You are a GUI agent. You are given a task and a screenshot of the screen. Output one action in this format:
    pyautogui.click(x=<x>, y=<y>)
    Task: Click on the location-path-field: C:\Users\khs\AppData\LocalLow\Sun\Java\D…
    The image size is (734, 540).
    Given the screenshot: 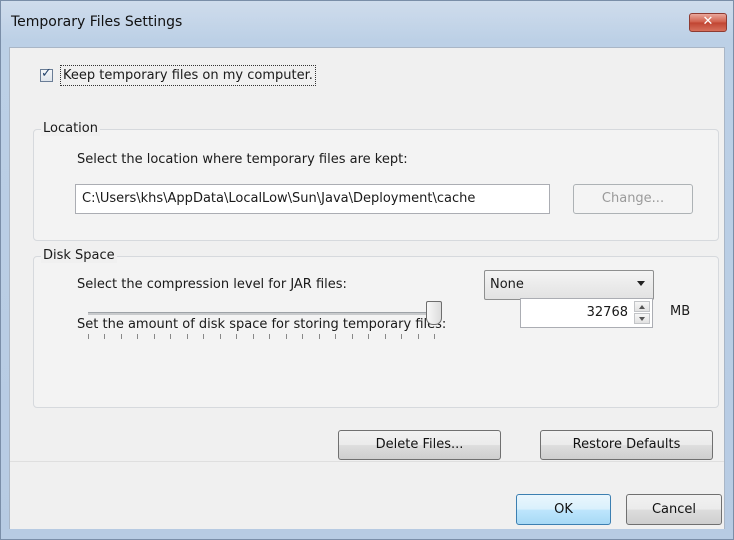 What is the action you would take?
    pyautogui.click(x=312, y=199)
    